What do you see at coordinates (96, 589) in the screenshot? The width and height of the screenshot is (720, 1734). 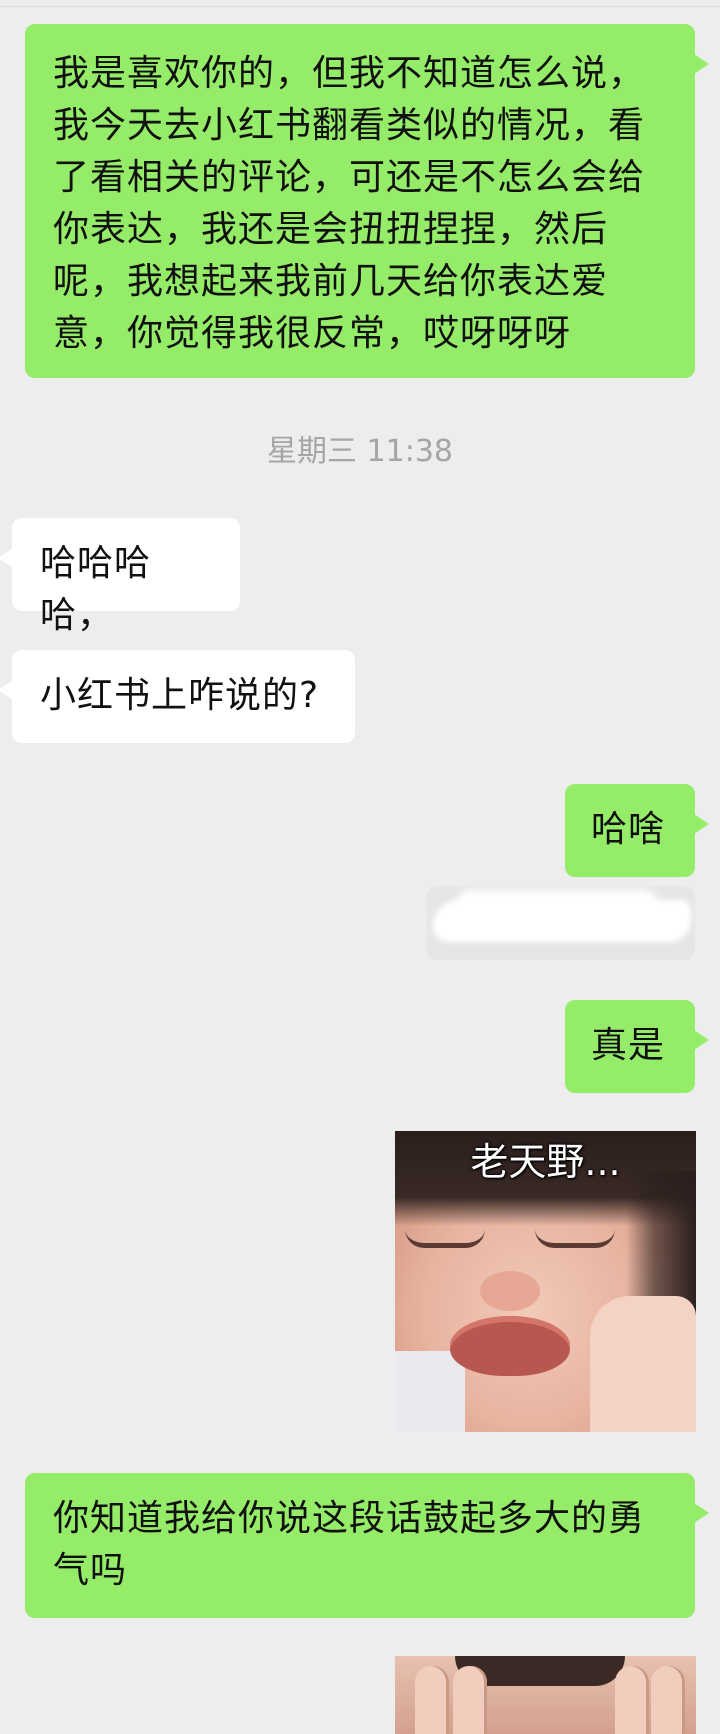 I see `message-text: 哈哈哈哈，` at bounding box center [96, 589].